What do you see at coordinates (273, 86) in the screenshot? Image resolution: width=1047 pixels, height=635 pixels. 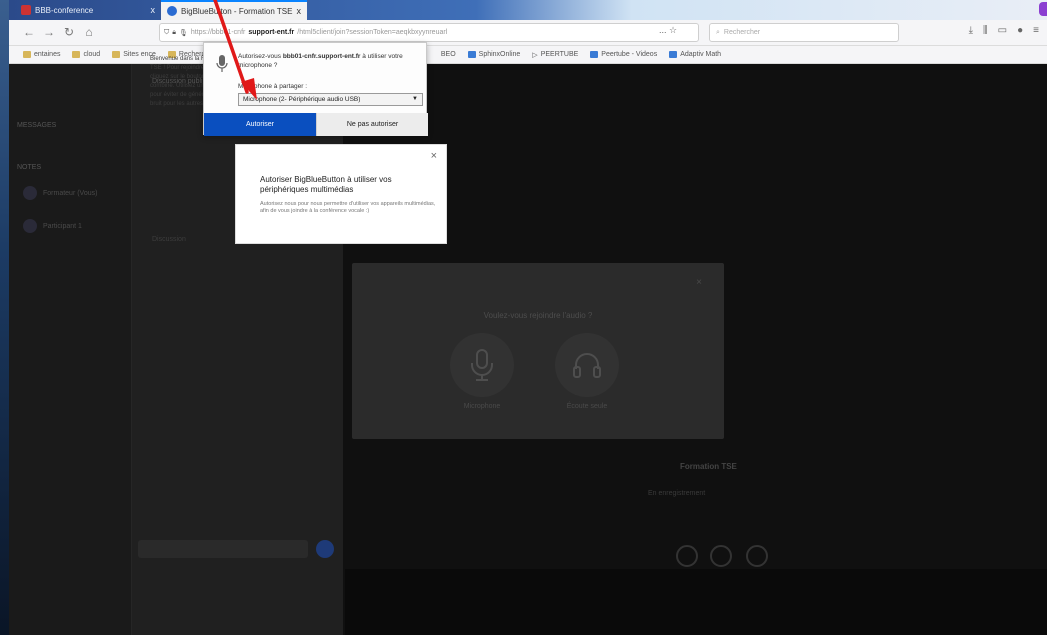 I see `share-device-label: Microphone à partager :` at bounding box center [273, 86].